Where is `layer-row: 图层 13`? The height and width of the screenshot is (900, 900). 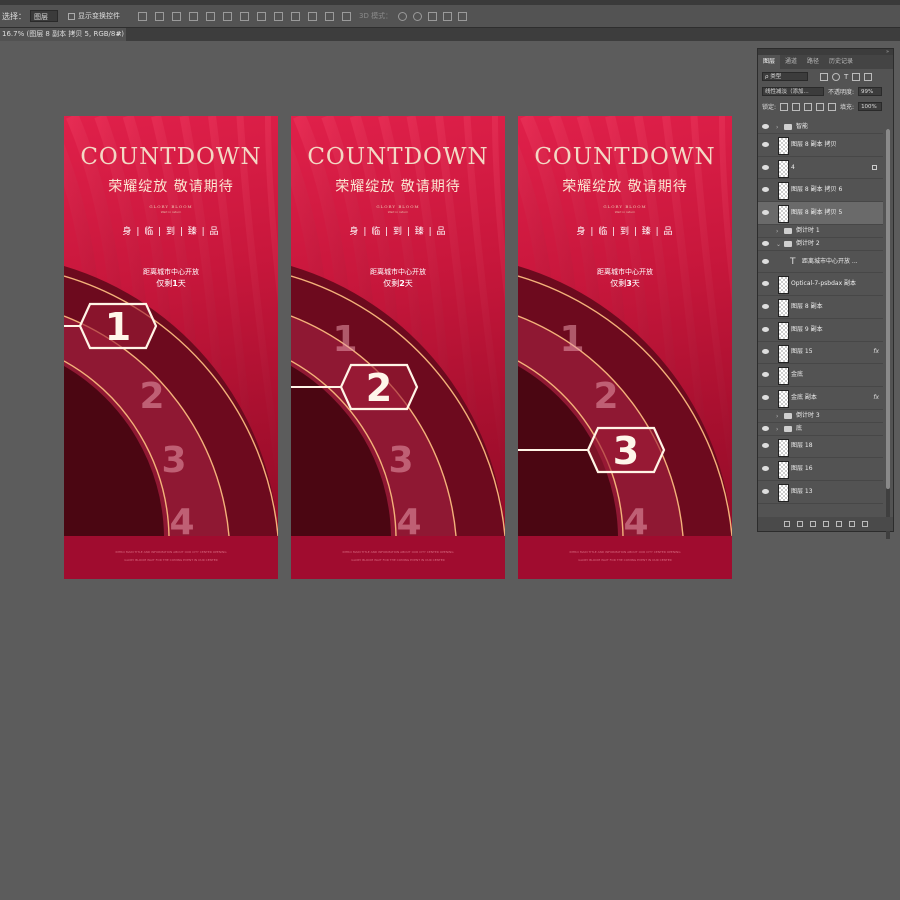
layer-row: 图层 13 is located at coordinates (820, 492).